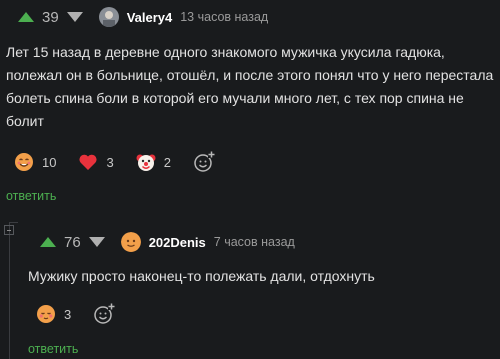 This screenshot has width=500, height=359. What do you see at coordinates (50, 17) in the screenshot?
I see `comment-1-score: 39` at bounding box center [50, 17].